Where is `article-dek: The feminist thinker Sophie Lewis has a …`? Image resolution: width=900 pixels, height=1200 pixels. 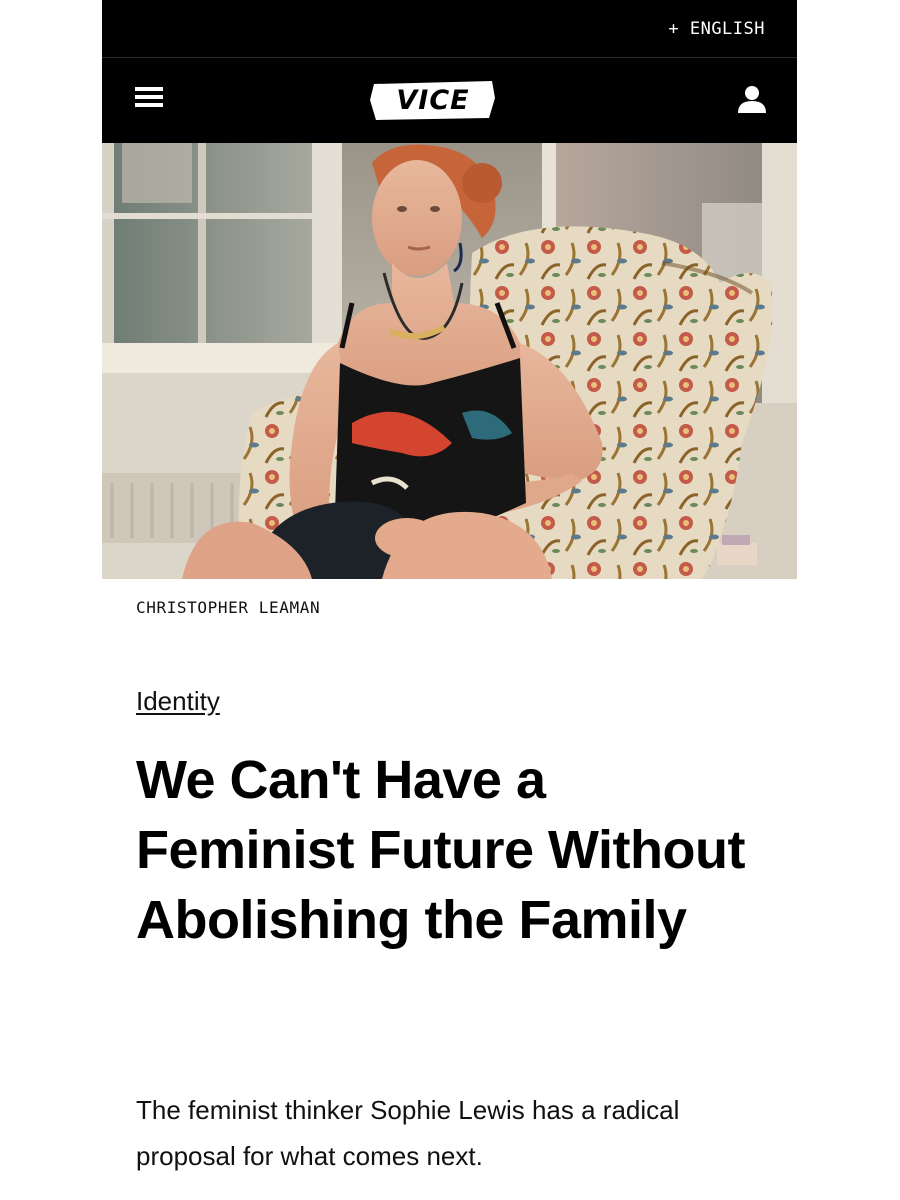 article-dek: The feminist thinker Sophie Lewis has a … is located at coordinates (408, 1133).